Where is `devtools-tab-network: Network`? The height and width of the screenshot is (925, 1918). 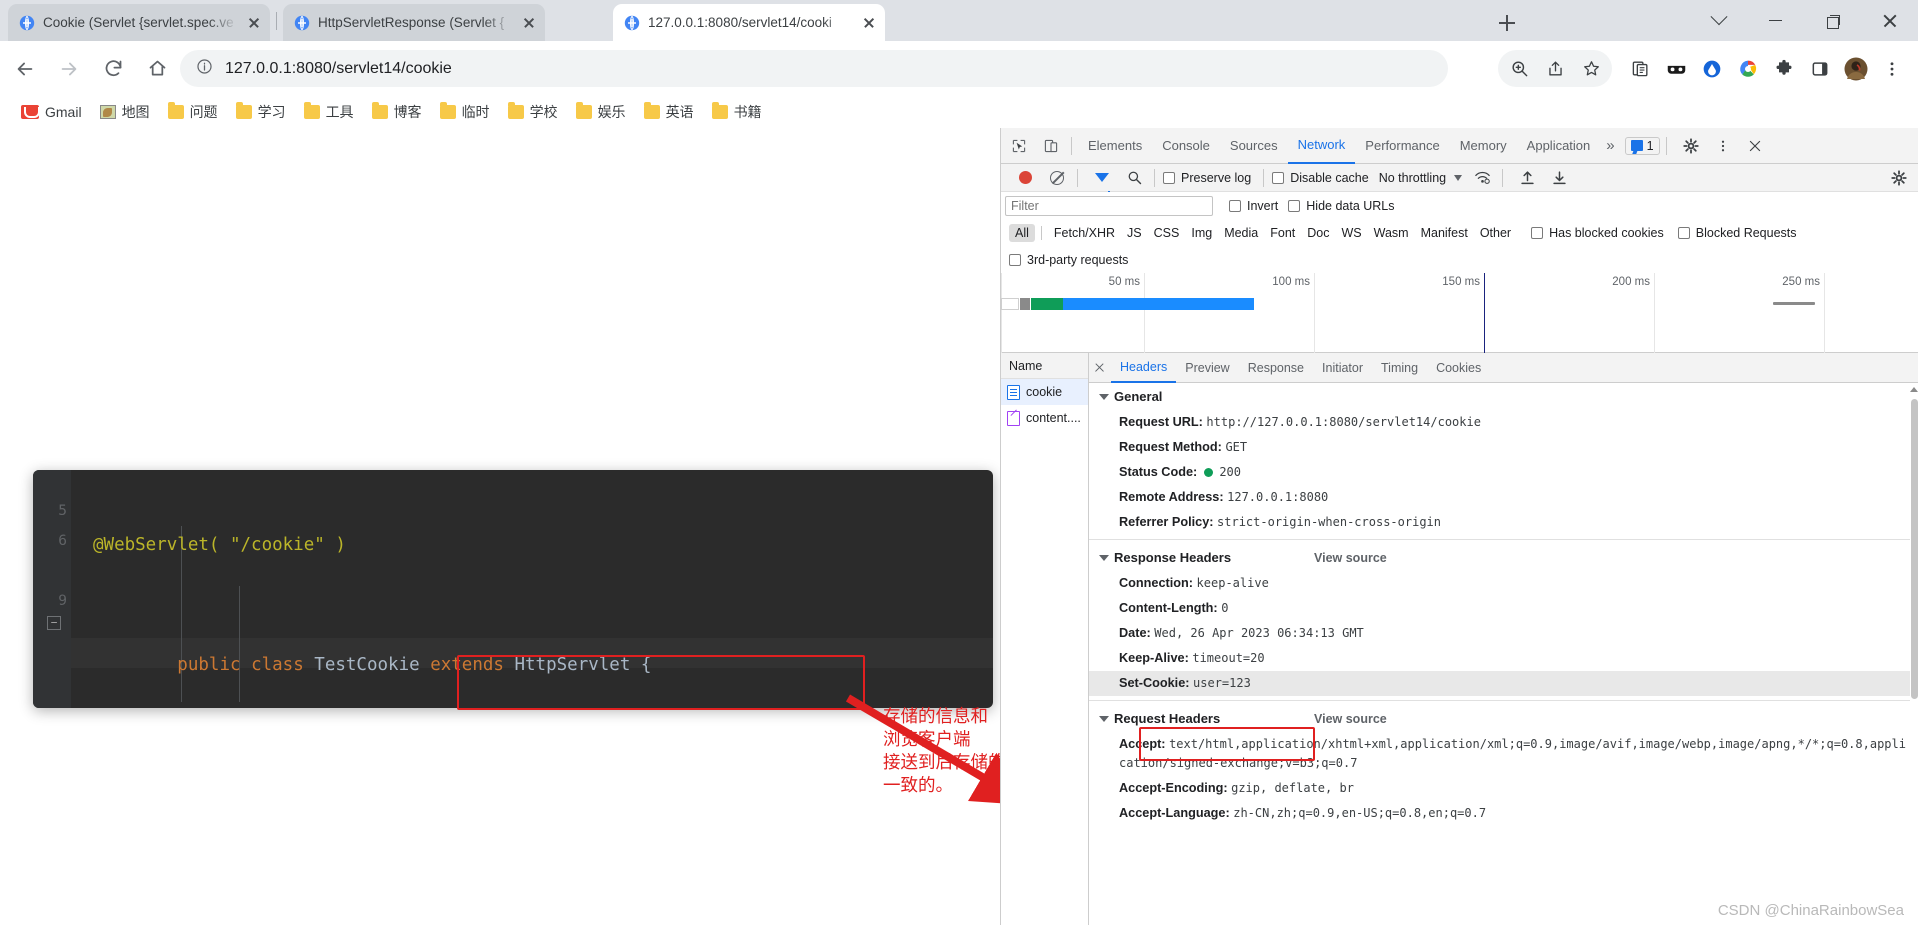
devtools-tab-network: Network is located at coordinates (1321, 146).